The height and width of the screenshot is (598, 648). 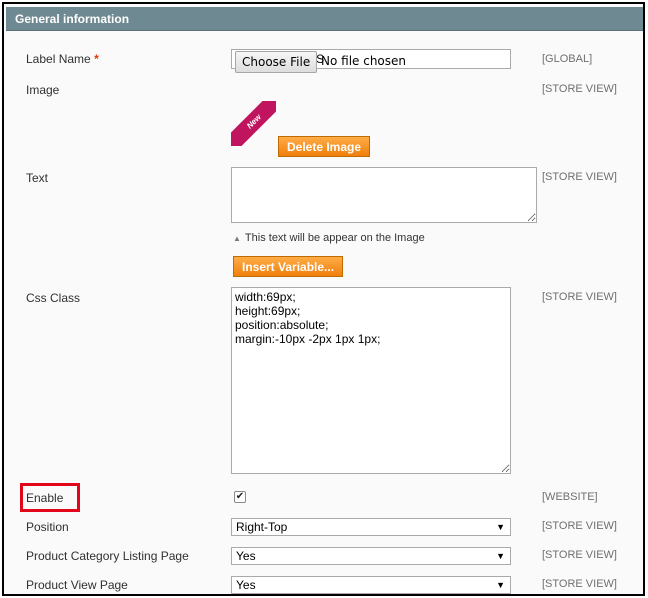 I want to click on note-arrow-icon: ▲, so click(x=237, y=238).